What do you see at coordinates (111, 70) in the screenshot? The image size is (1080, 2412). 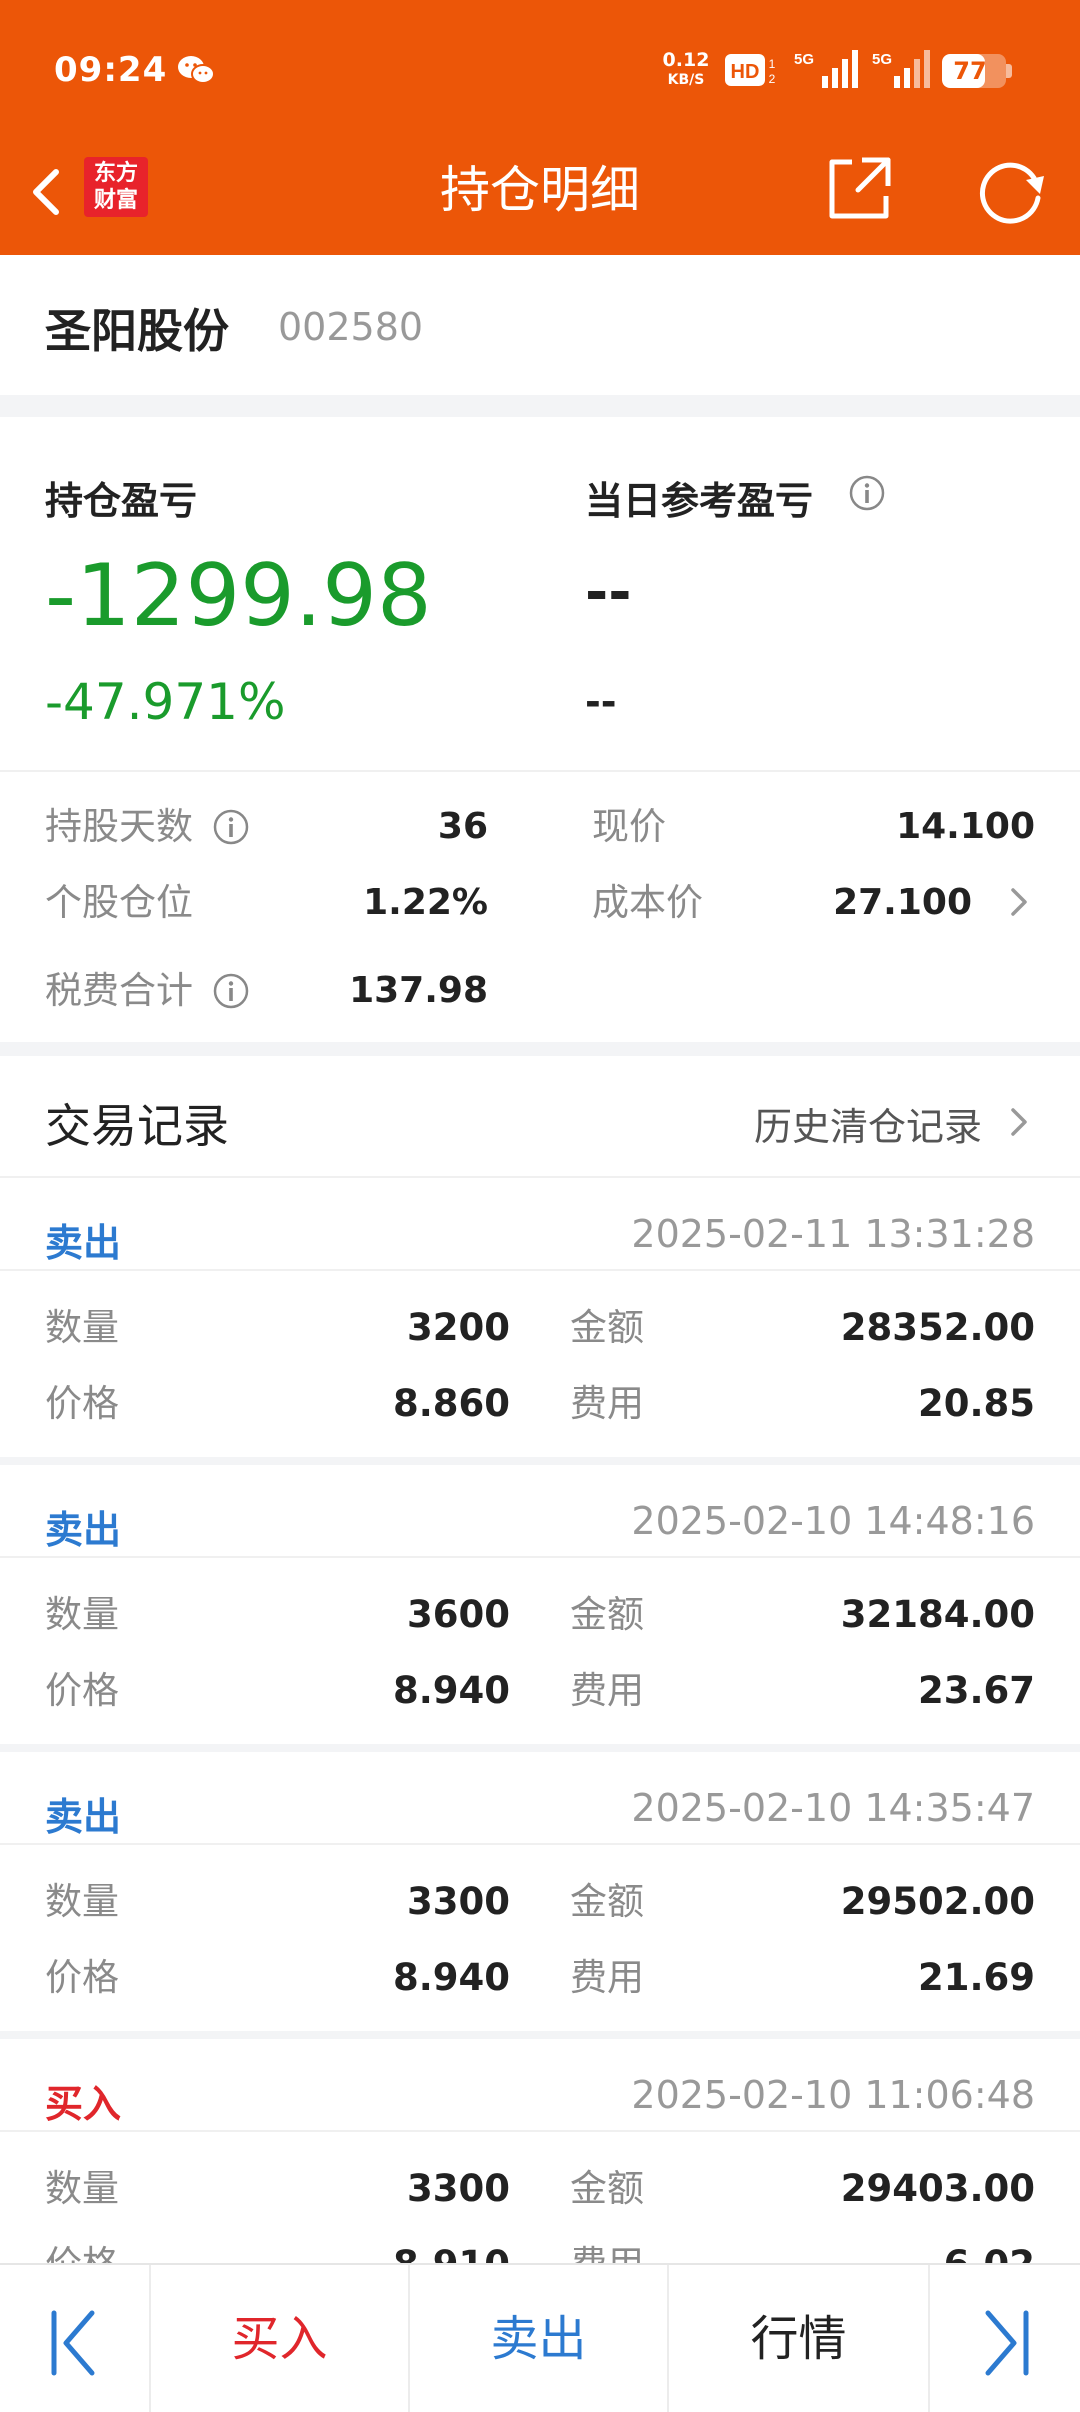 I see `status-time: 09:24` at bounding box center [111, 70].